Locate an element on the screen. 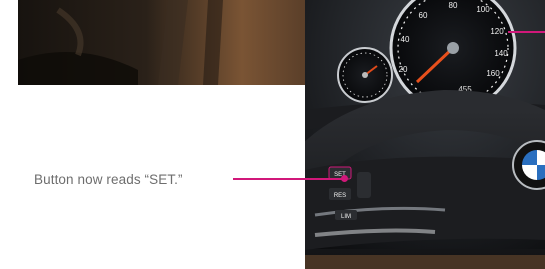  caption-text: Button now reads “SET.” is located at coordinates (108, 179).